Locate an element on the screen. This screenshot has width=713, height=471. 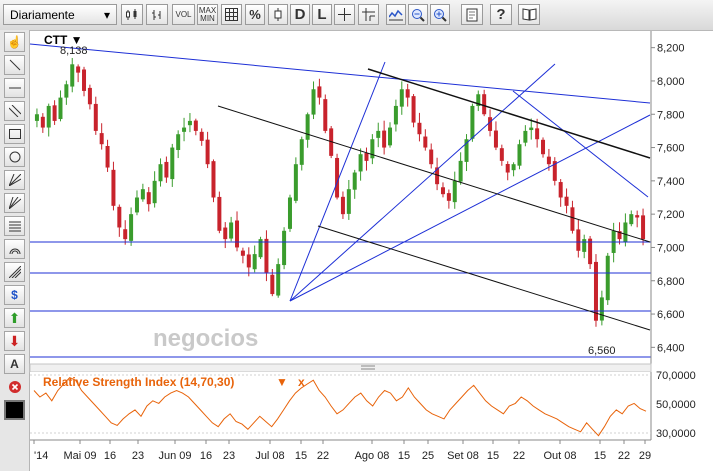
date-tick-label: Ago 08 is located at coordinates (372, 456).